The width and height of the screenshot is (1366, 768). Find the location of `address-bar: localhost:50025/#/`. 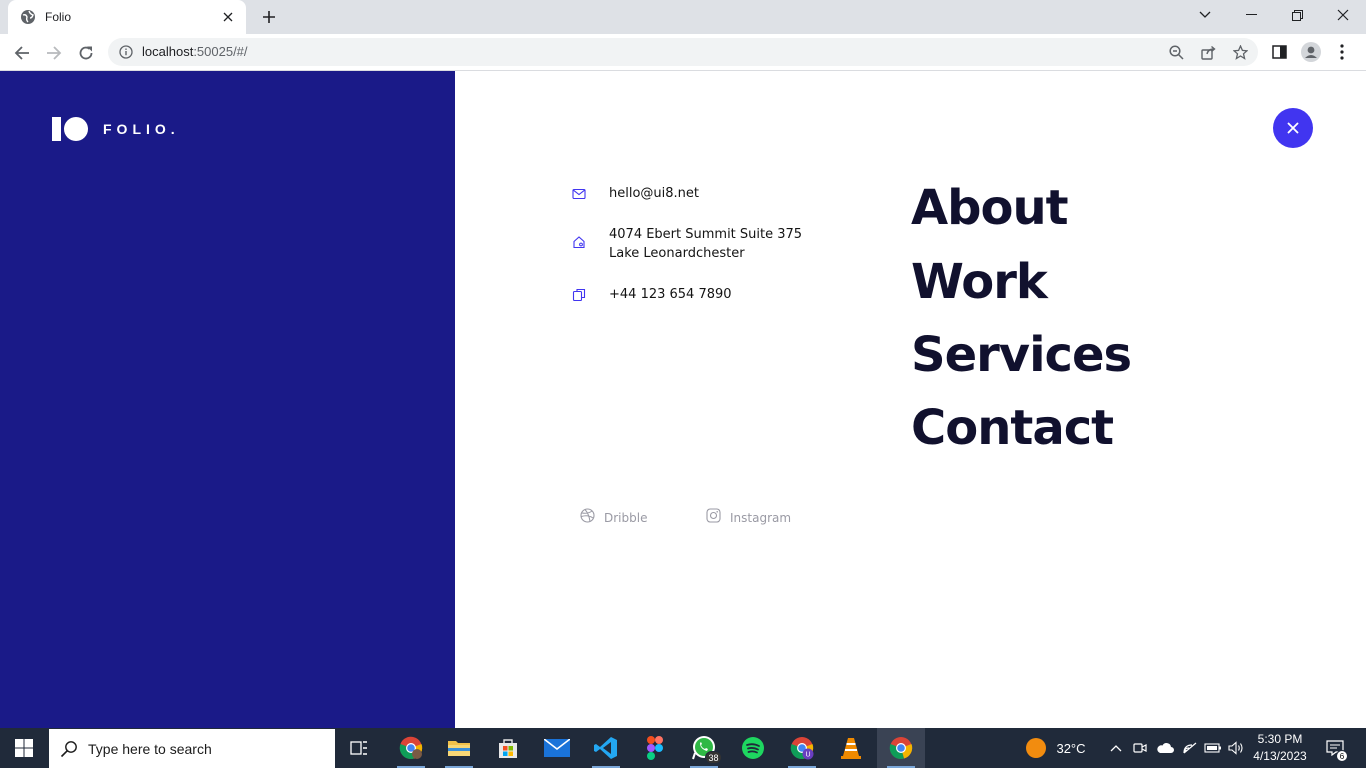

address-bar: localhost:50025/#/ is located at coordinates (683, 52).